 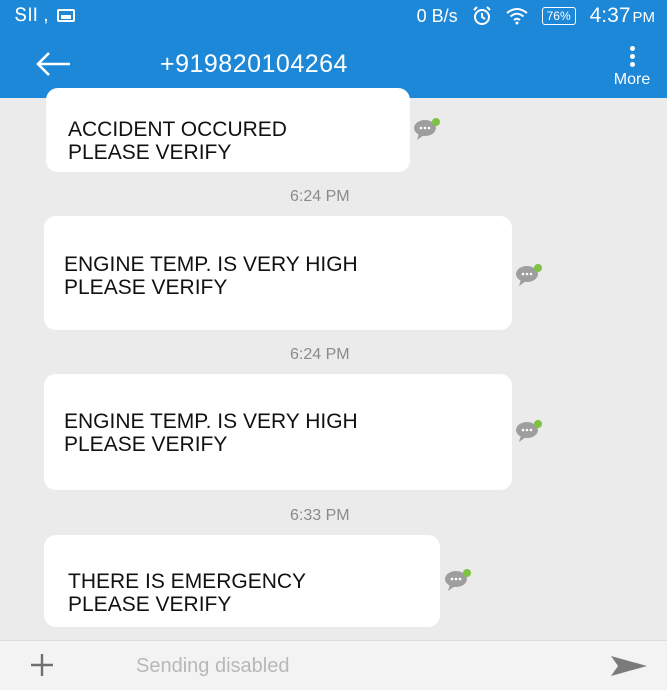 I want to click on attach-plus-icon, so click(x=42, y=665).